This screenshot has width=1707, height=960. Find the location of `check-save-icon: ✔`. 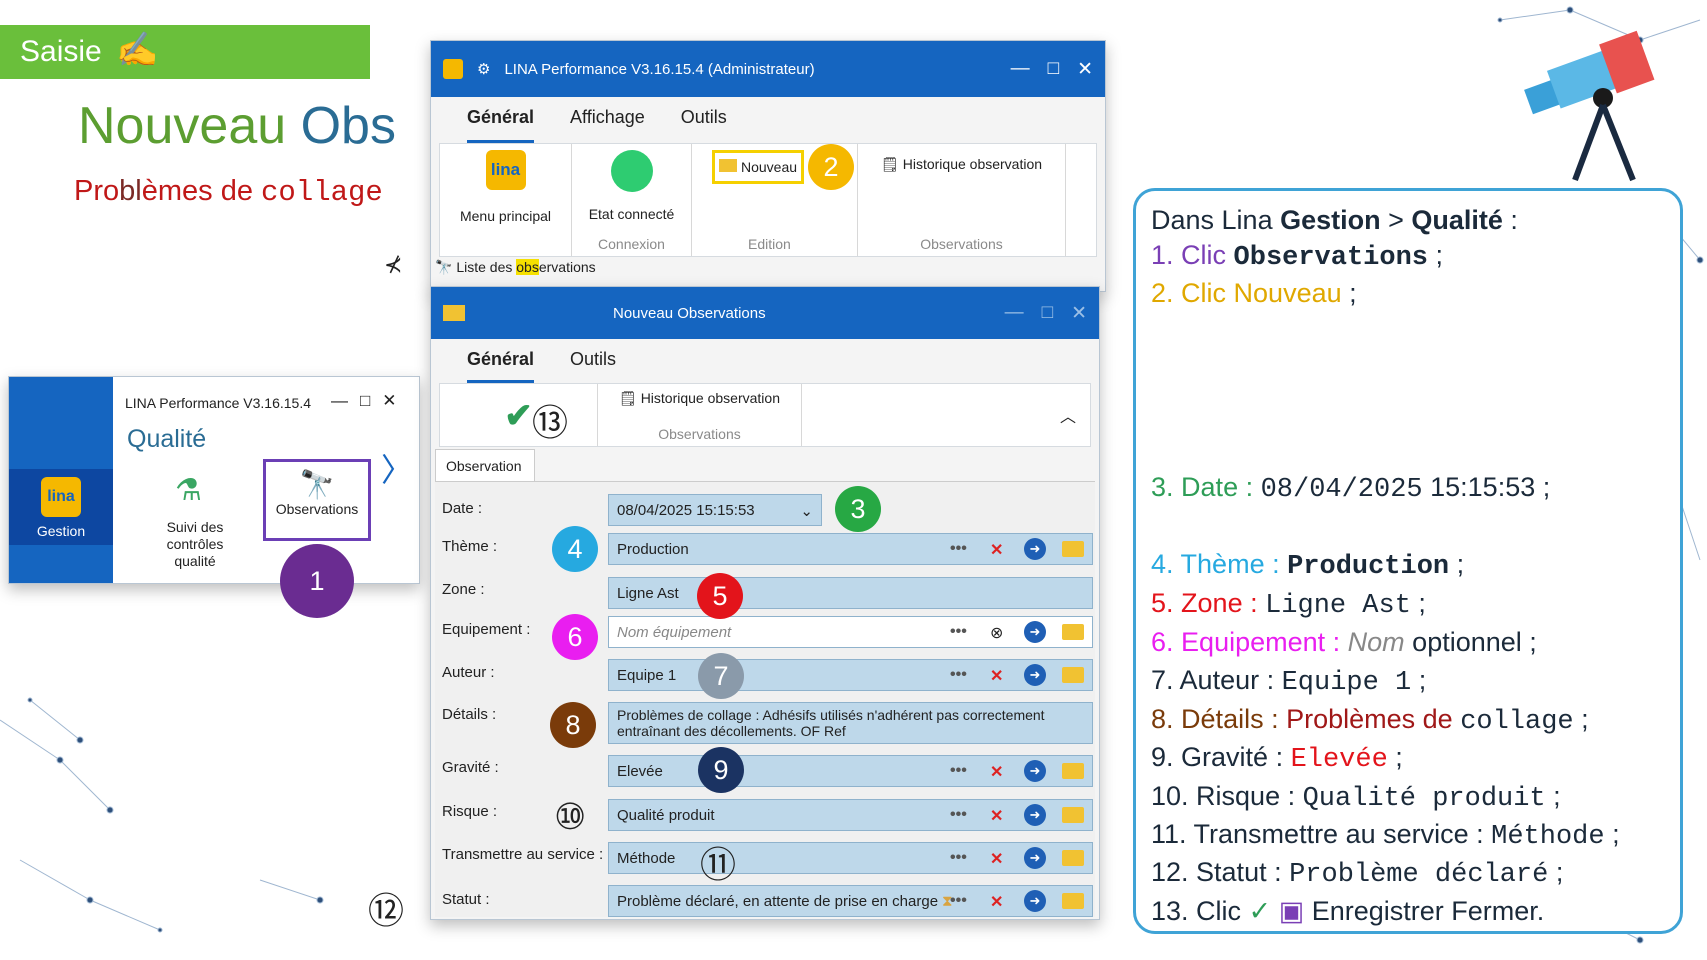

check-save-icon: ✔ is located at coordinates (518, 416).